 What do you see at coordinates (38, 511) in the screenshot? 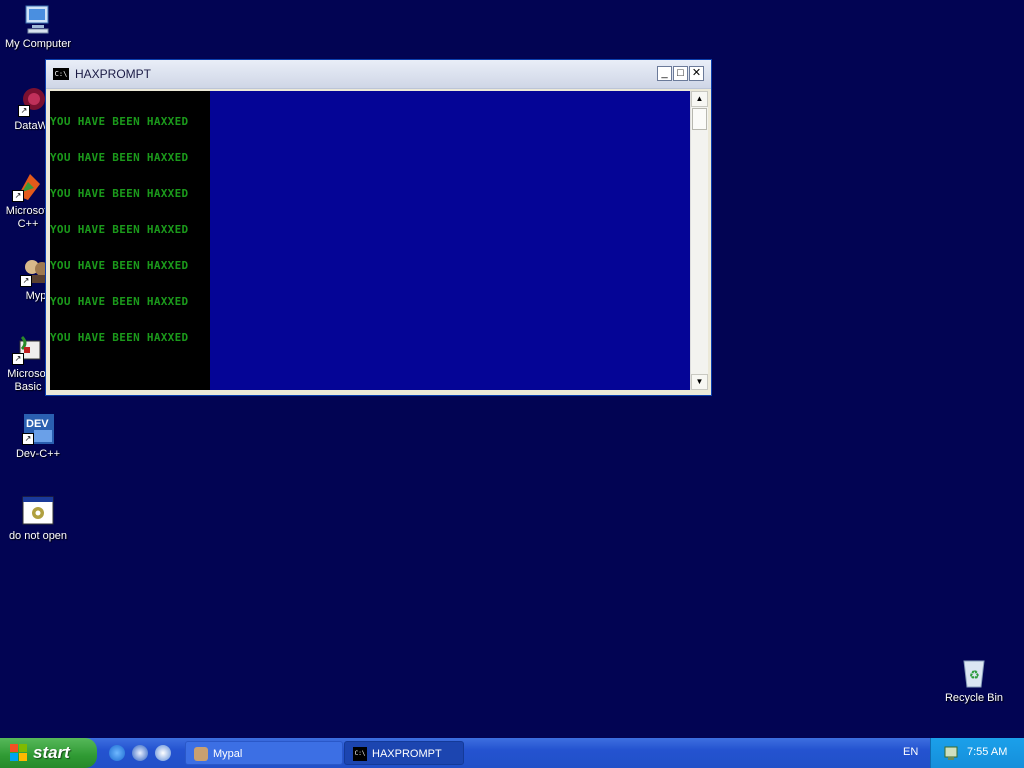
I see `application-gear-icon` at bounding box center [38, 511].